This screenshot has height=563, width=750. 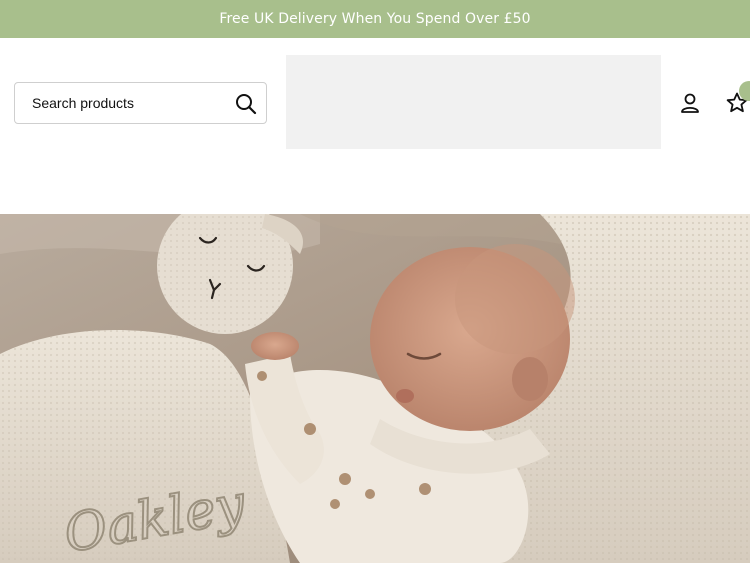 I want to click on announcement-bar: Free UK Delivery When You Spend Over £50, so click(x=375, y=19).